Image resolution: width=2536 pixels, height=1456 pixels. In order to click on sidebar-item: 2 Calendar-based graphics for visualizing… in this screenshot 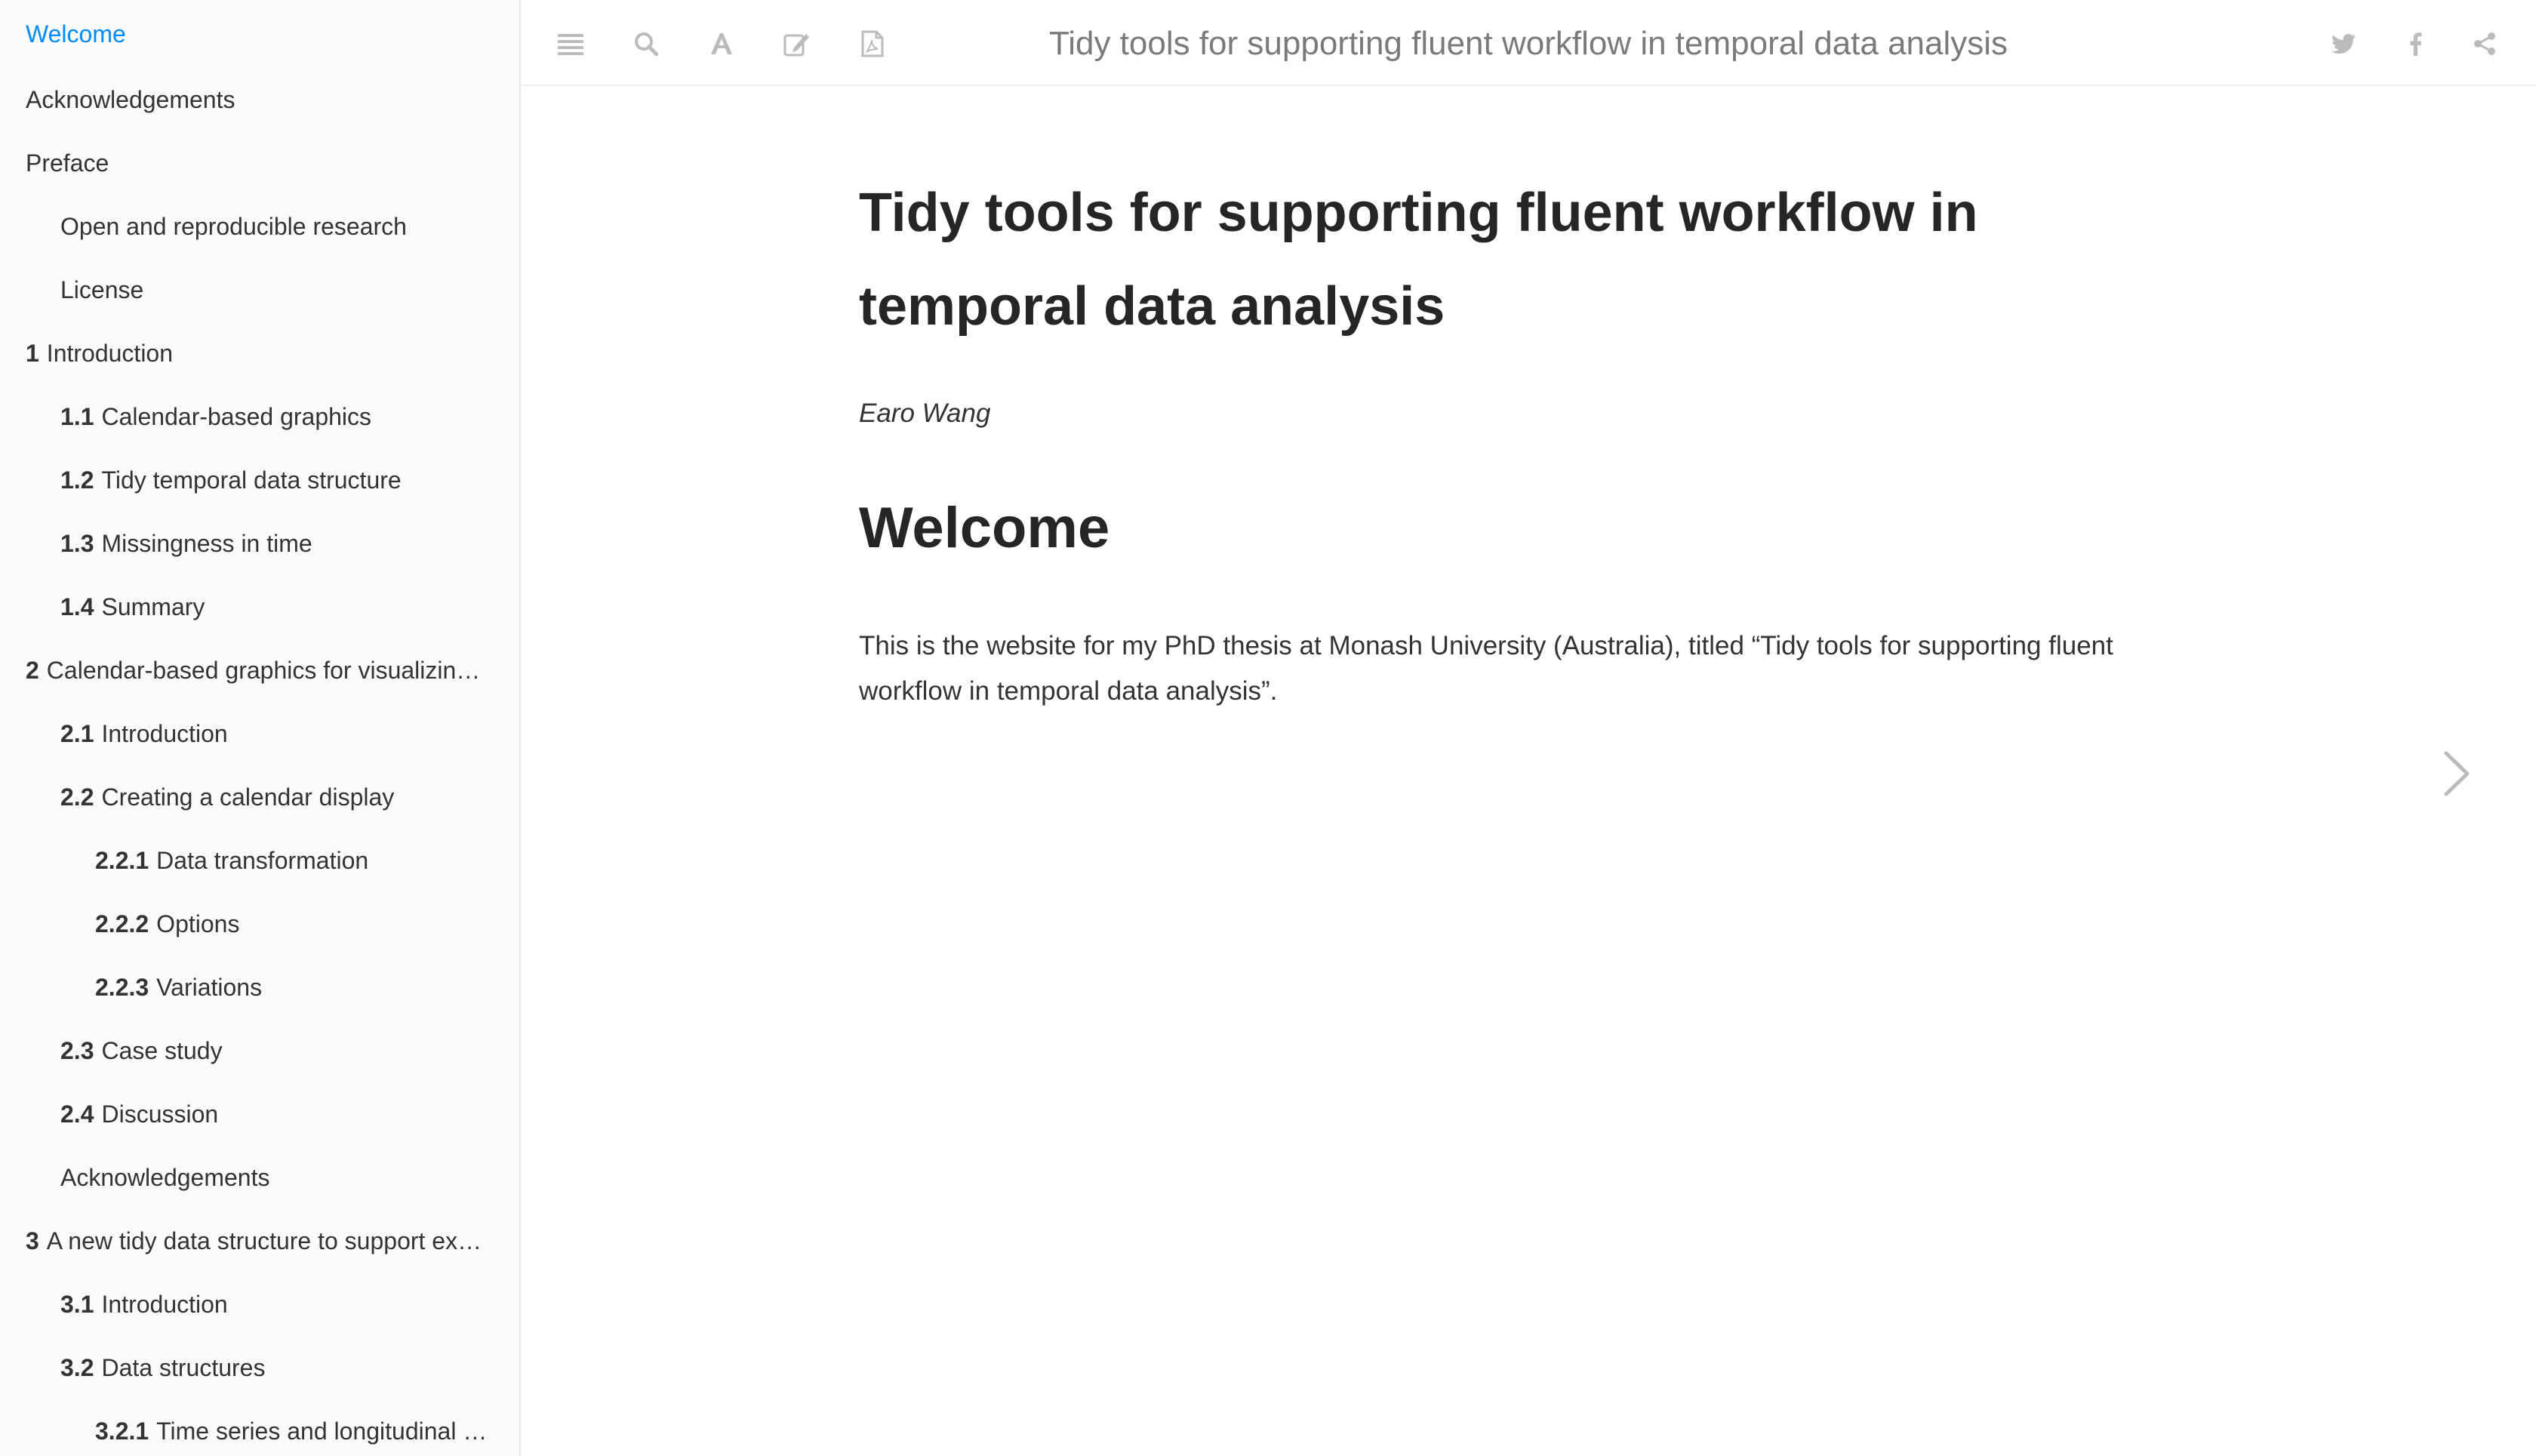, I will do `click(259, 670)`.